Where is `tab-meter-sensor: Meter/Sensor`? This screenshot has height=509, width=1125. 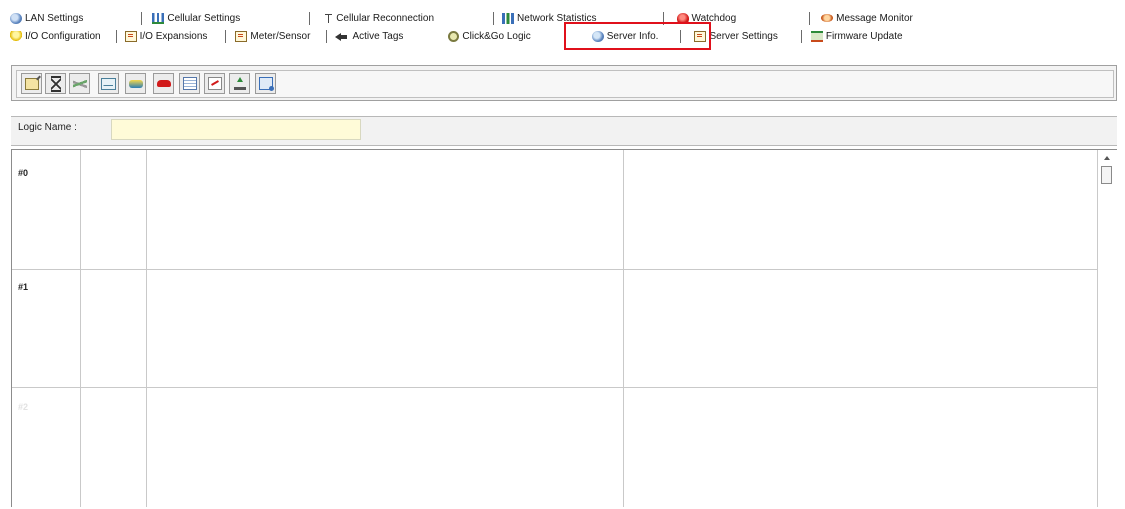
tab-meter-sensor: Meter/Sensor is located at coordinates (273, 36).